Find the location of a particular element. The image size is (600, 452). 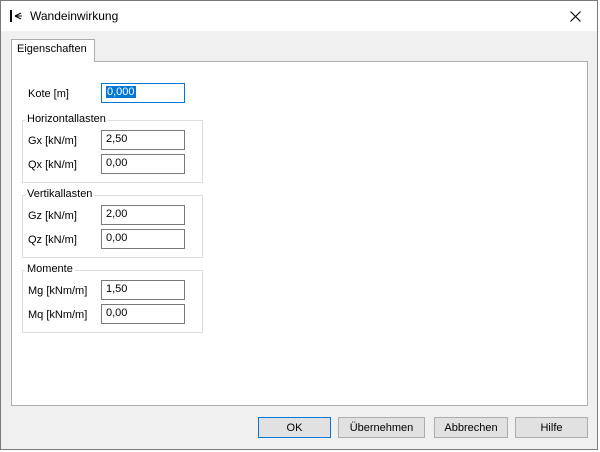

tab-eigenschaften: Eigenschaften is located at coordinates (53, 50).